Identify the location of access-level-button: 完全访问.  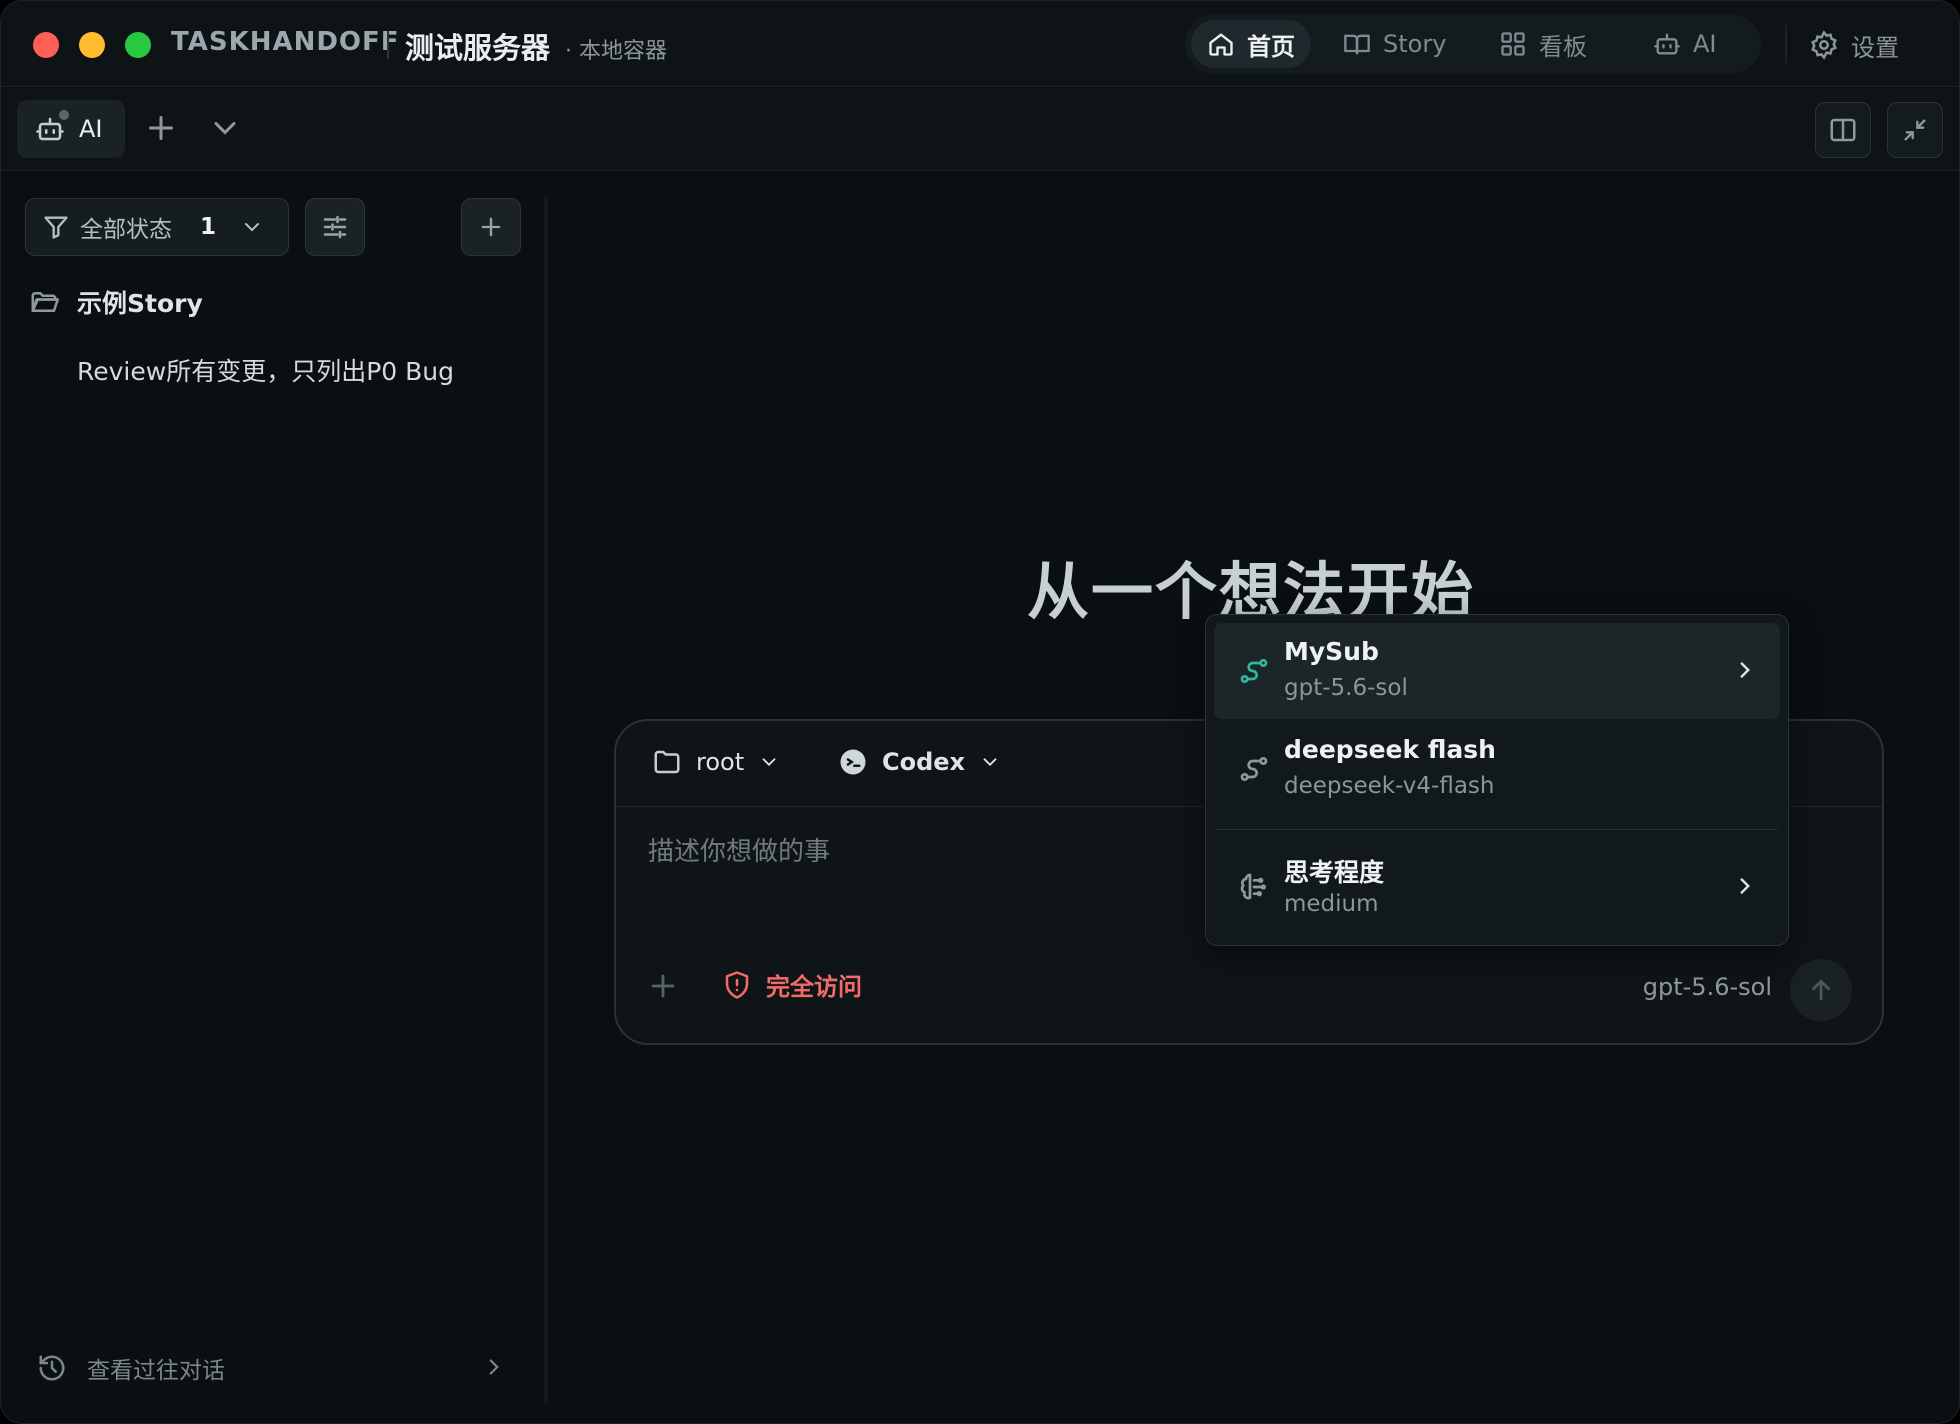
(792, 984).